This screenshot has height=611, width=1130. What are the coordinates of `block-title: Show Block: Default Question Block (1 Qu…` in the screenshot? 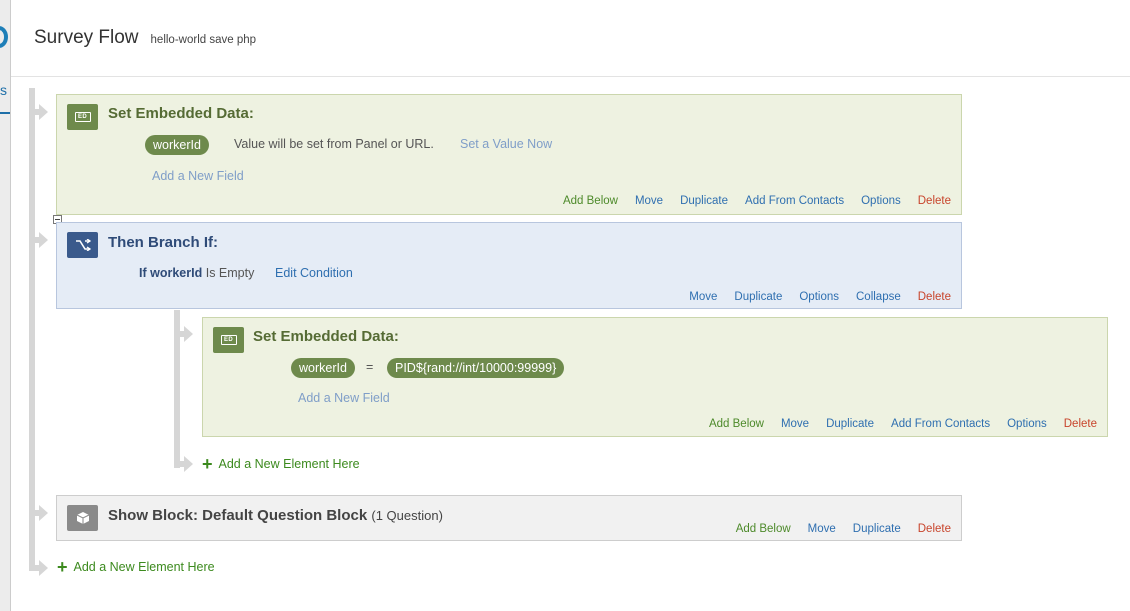 It's located at (275, 515).